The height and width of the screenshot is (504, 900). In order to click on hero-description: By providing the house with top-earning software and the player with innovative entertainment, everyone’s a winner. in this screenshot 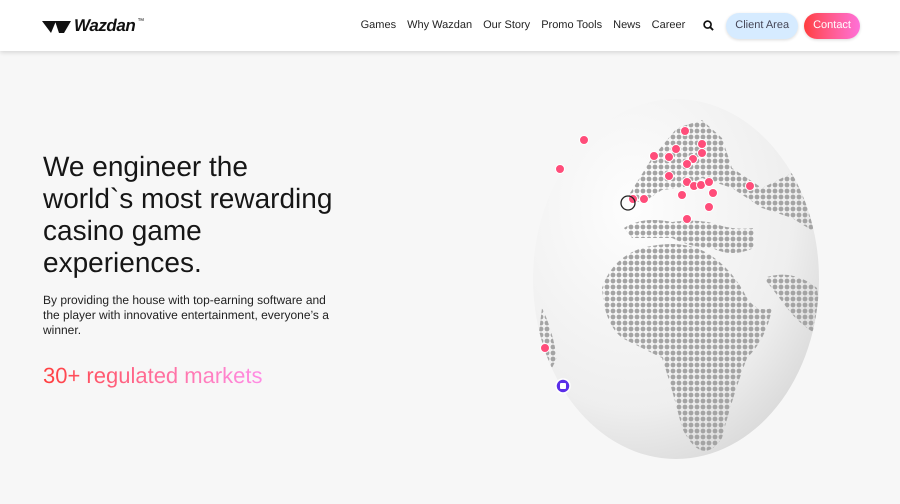, I will do `click(186, 315)`.